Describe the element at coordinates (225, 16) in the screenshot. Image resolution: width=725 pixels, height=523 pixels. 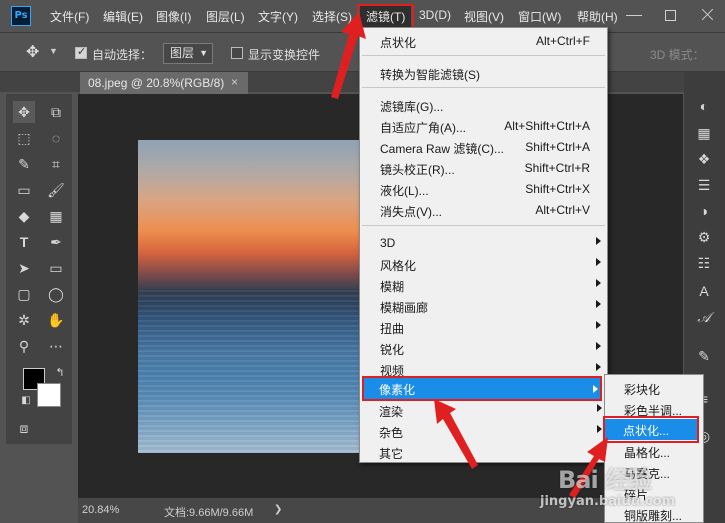
I see `menu-layer: 图层(L)` at that location.